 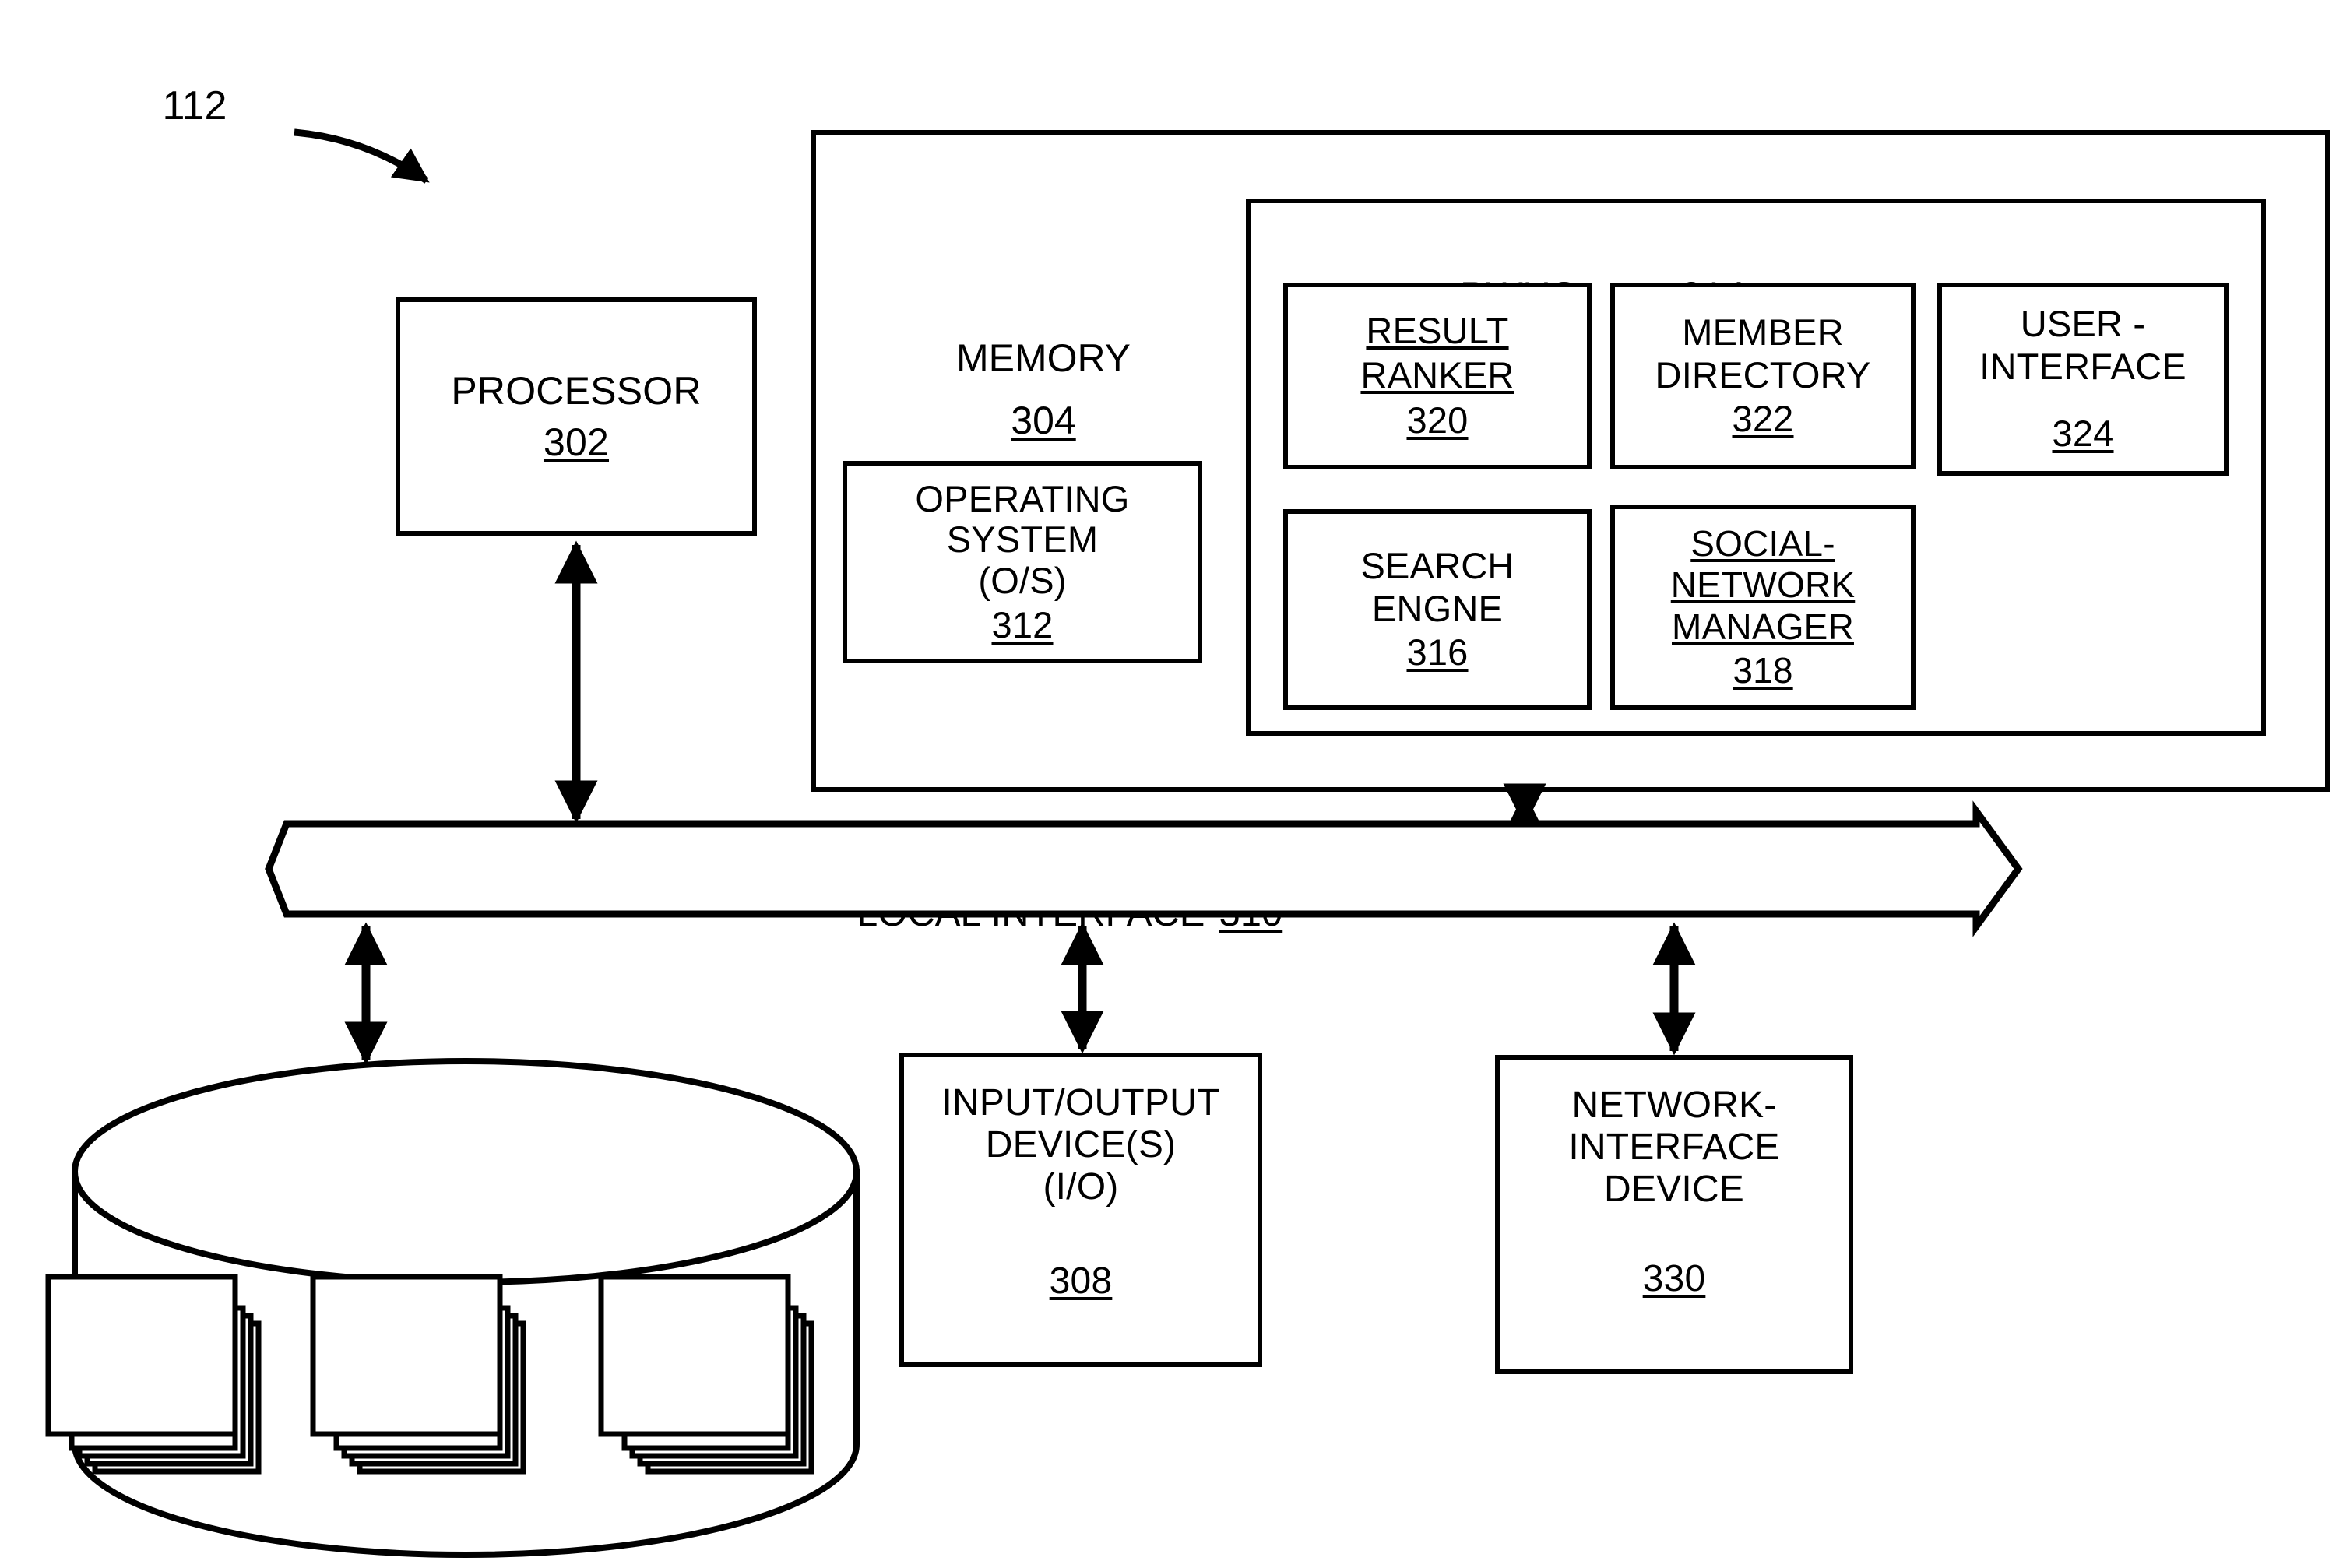 What do you see at coordinates (1022, 624) in the screenshot?
I see `operating-system-ref: 312` at bounding box center [1022, 624].